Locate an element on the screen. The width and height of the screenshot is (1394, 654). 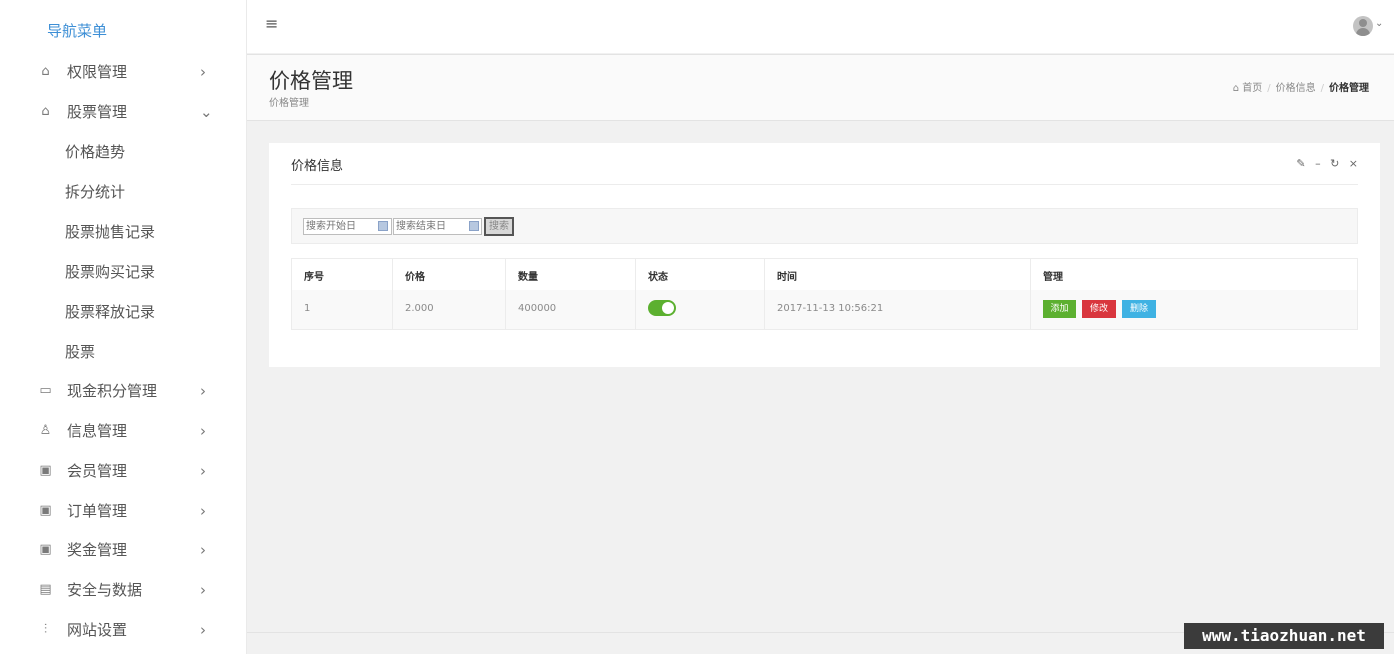
add-button: 添加 is located at coordinates (1059, 309).